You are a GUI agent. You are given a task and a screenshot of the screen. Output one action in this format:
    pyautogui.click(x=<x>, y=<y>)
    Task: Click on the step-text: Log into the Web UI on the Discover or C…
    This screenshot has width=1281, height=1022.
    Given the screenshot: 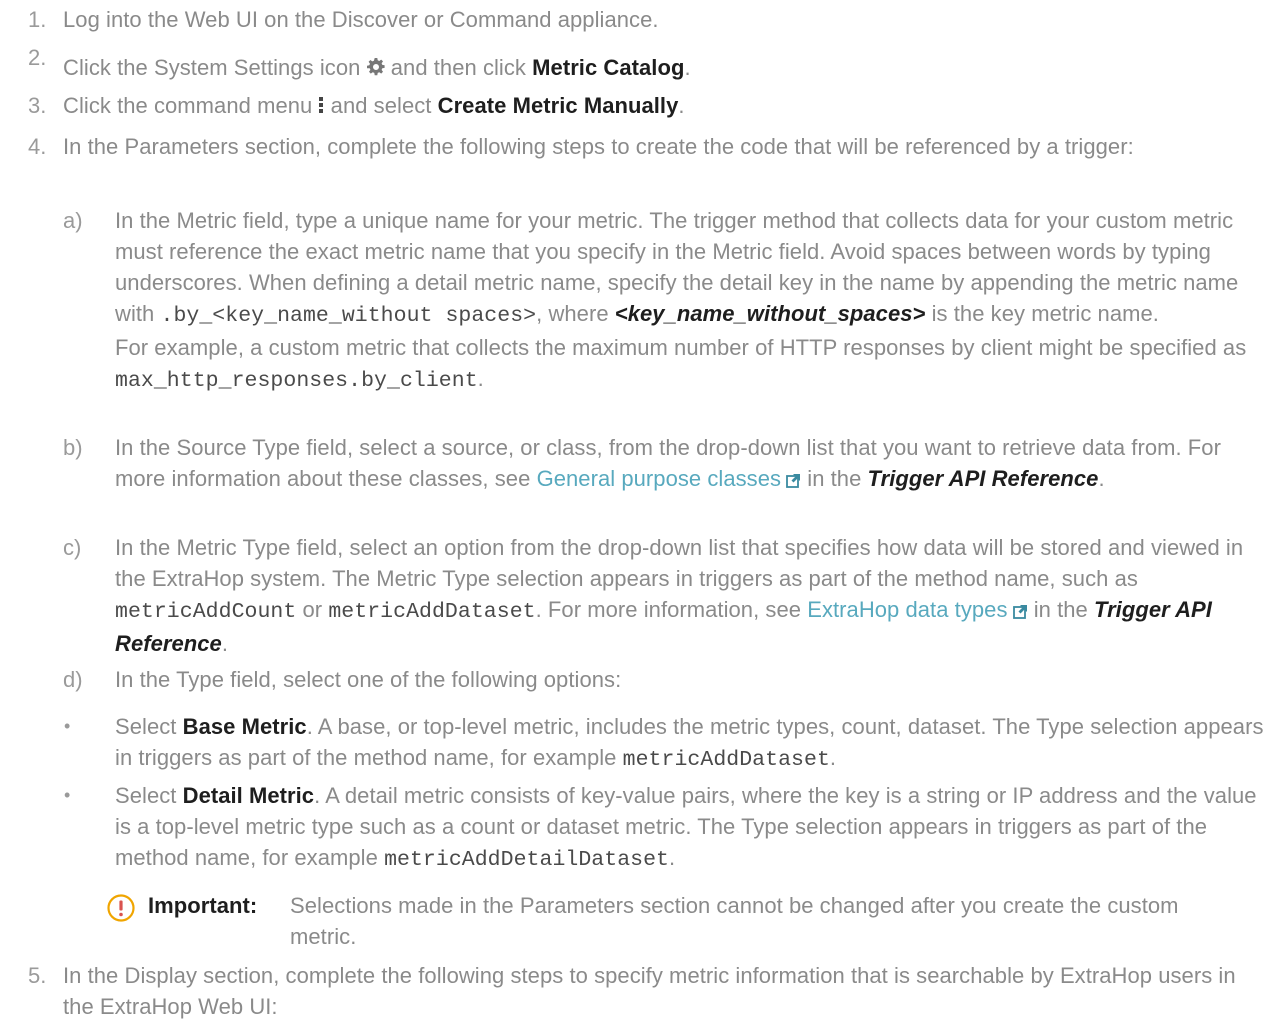 What is the action you would take?
    pyautogui.click(x=361, y=19)
    